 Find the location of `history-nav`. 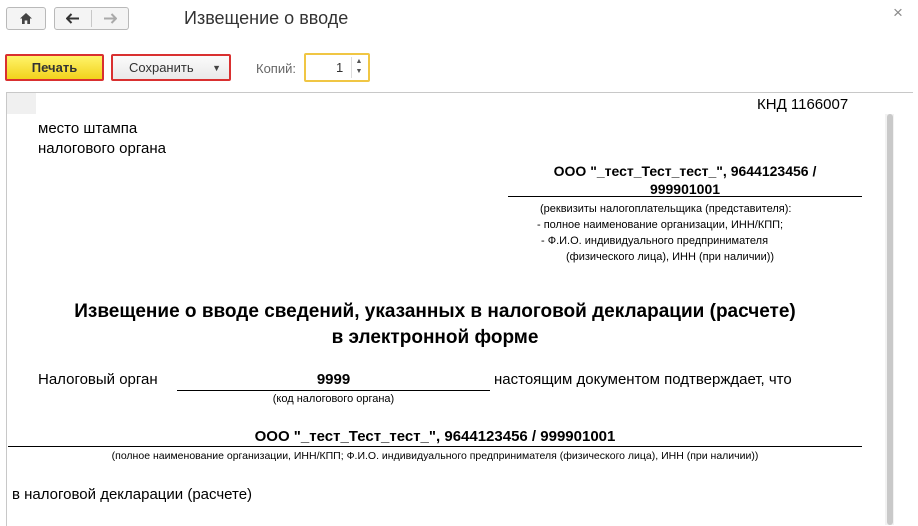

history-nav is located at coordinates (91, 18).